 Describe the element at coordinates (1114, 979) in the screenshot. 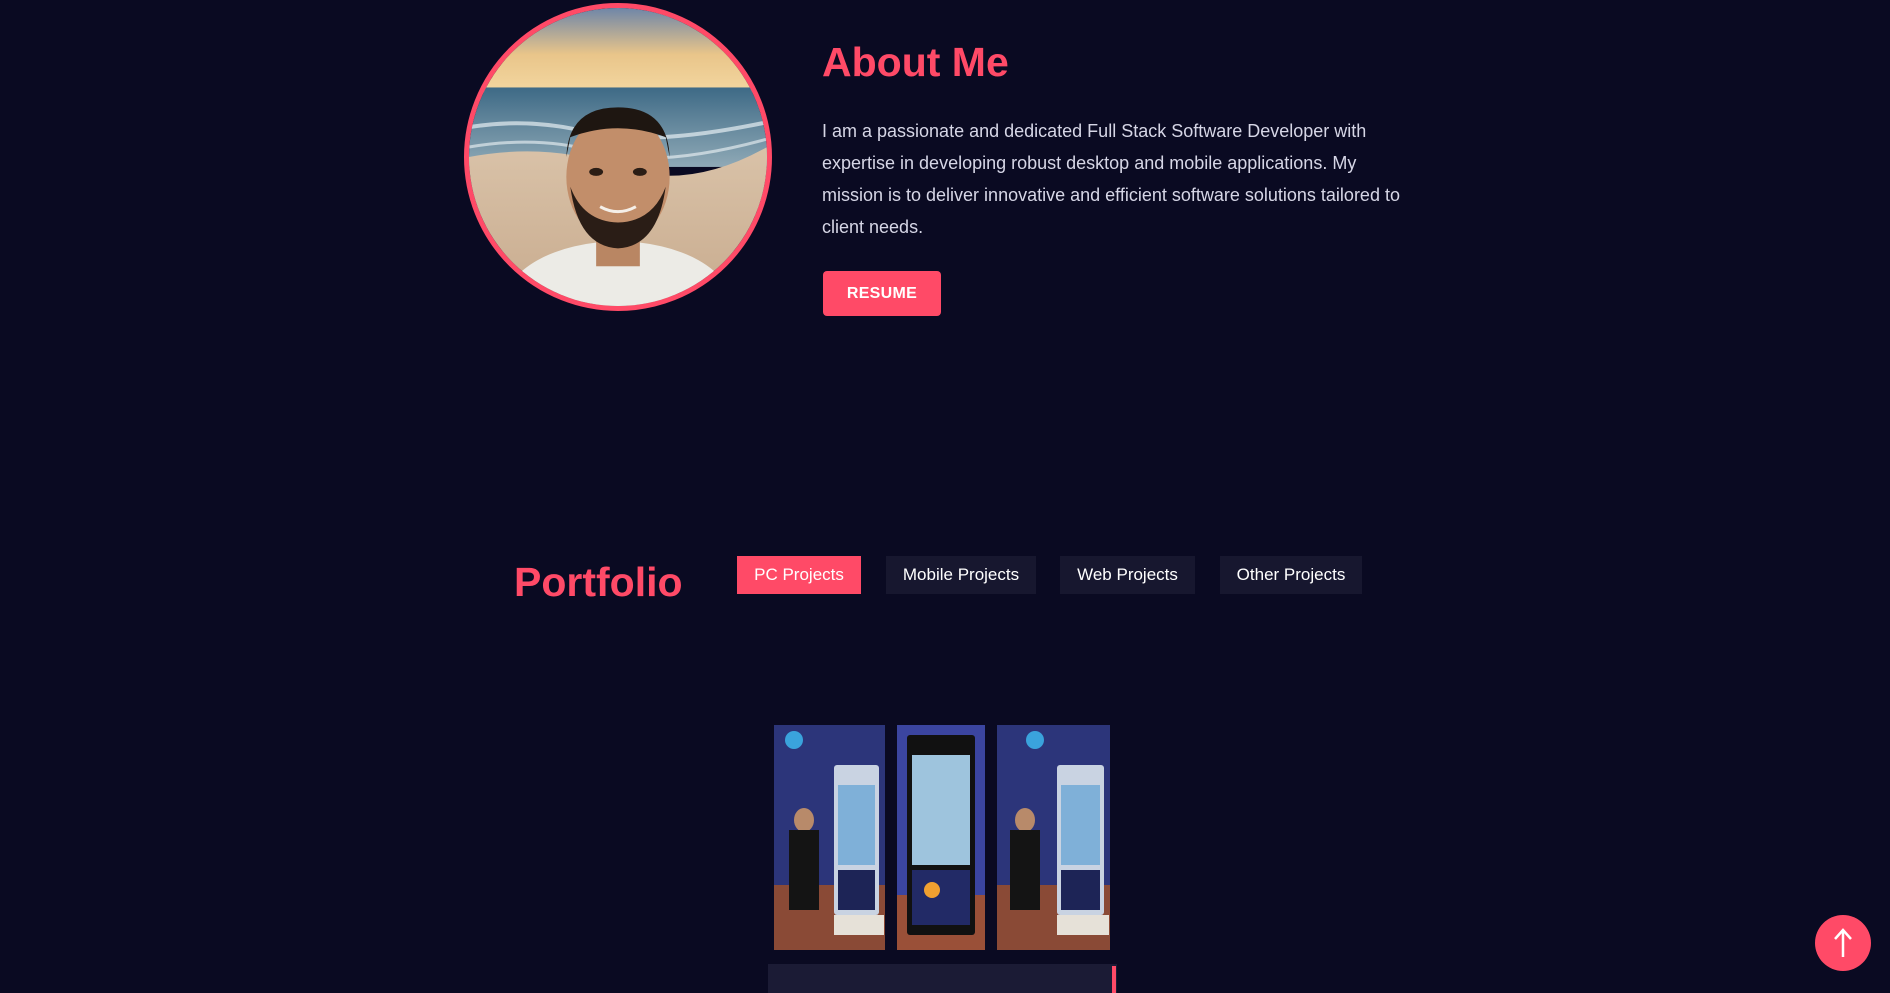

I see `project-card-accent` at that location.